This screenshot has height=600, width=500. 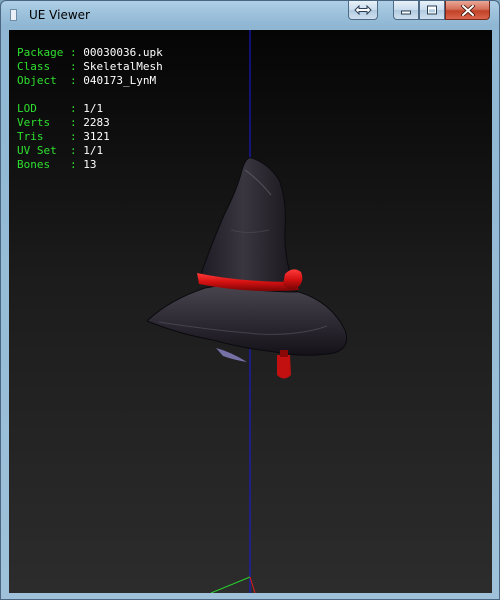 I want to click on info-verts: Verts : 2283, so click(x=63, y=122).